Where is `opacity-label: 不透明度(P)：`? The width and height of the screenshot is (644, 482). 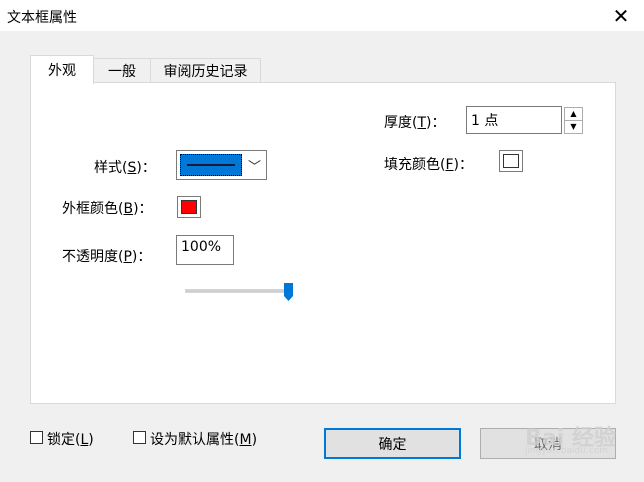 opacity-label: 不透明度(P)： is located at coordinates (107, 257).